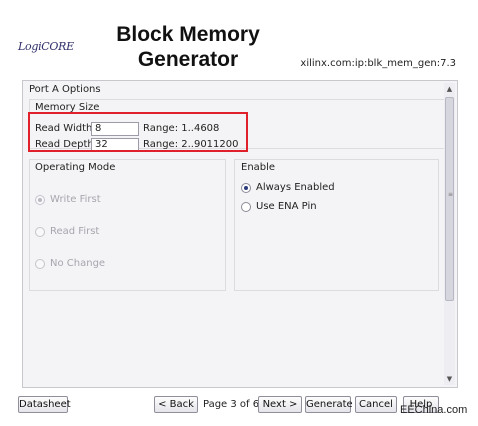  What do you see at coordinates (138, 132) in the screenshot?
I see `highlight-box` at bounding box center [138, 132].